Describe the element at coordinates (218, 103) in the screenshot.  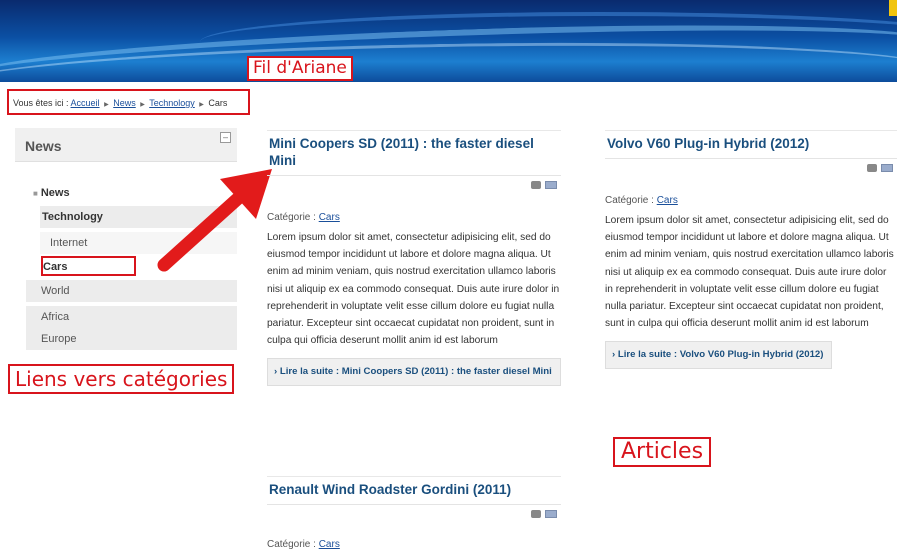
I see `breadcrumb-current: Cars` at that location.